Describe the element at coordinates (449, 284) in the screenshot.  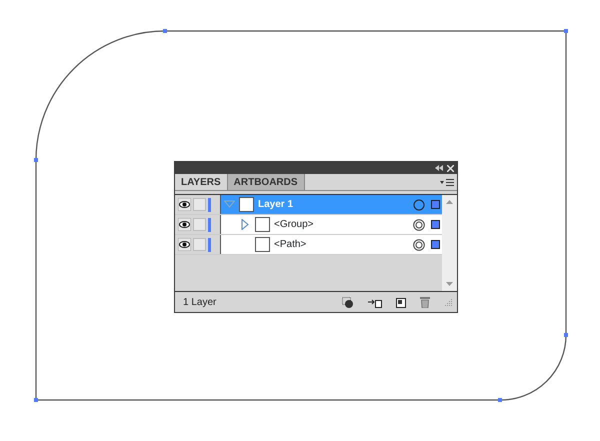
I see `scroll-down-icon` at that location.